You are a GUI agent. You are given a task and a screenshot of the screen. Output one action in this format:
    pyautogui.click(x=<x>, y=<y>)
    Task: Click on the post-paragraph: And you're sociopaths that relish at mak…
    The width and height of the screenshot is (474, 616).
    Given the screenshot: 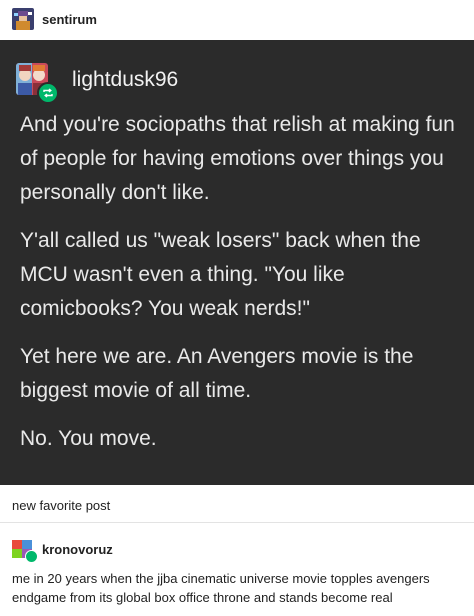 What is the action you would take?
    pyautogui.click(x=237, y=158)
    